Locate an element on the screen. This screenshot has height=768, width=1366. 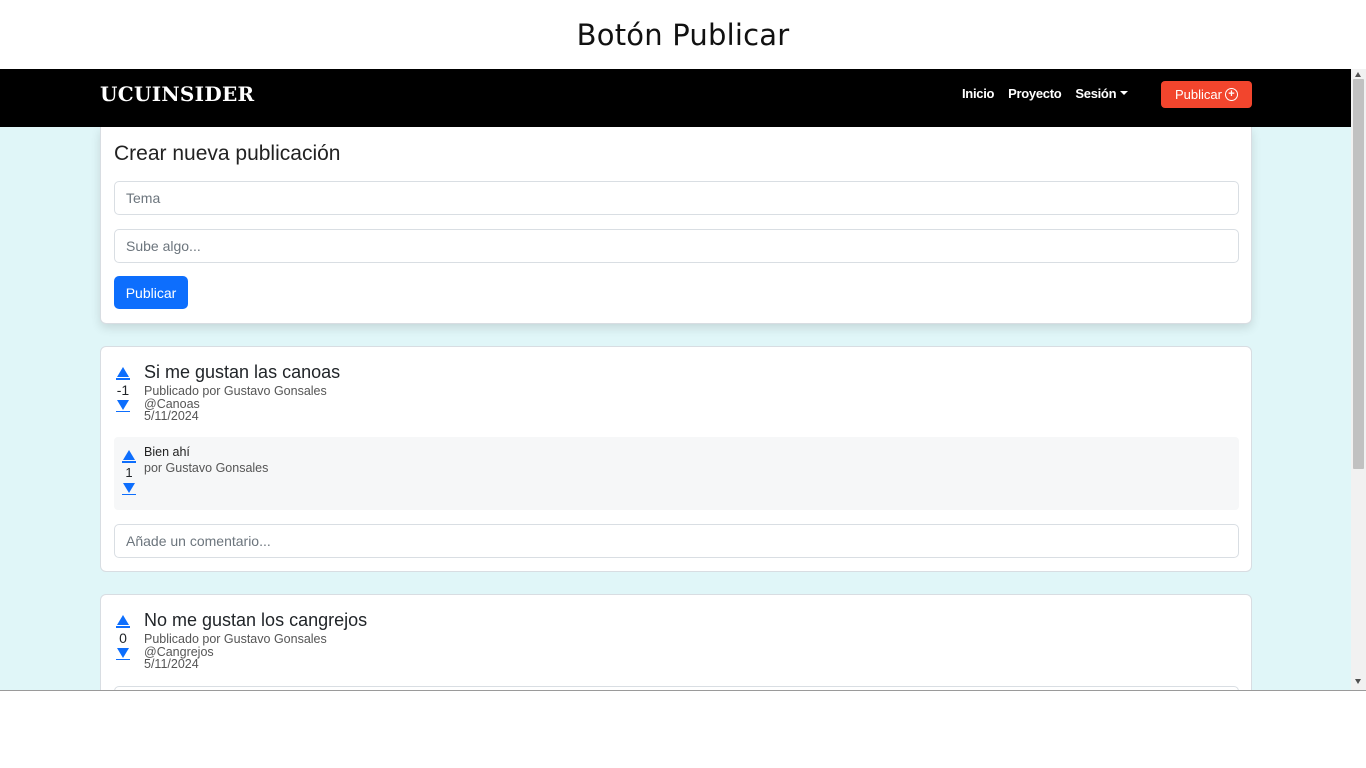
create-post-title: Crear nueva publicación is located at coordinates (227, 153).